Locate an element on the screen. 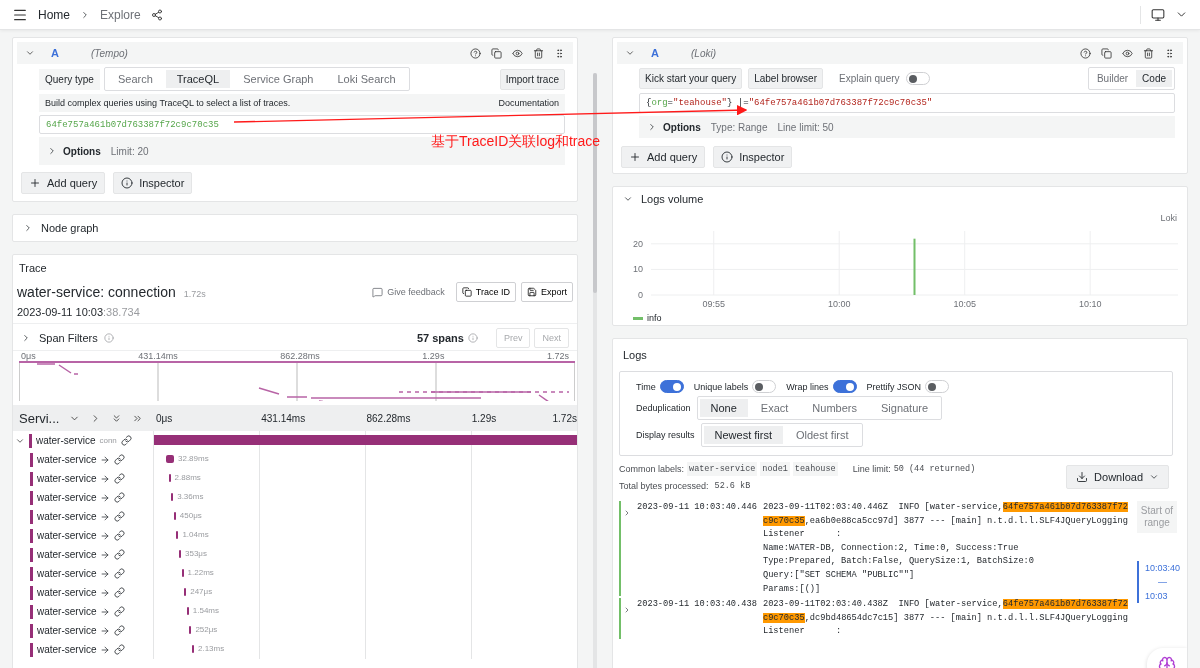 The height and width of the screenshot is (668, 1200). logql-query-editor: {org="teahouse"} |="64fe757a461b07d763387f72c9c70c35" is located at coordinates (907, 103).